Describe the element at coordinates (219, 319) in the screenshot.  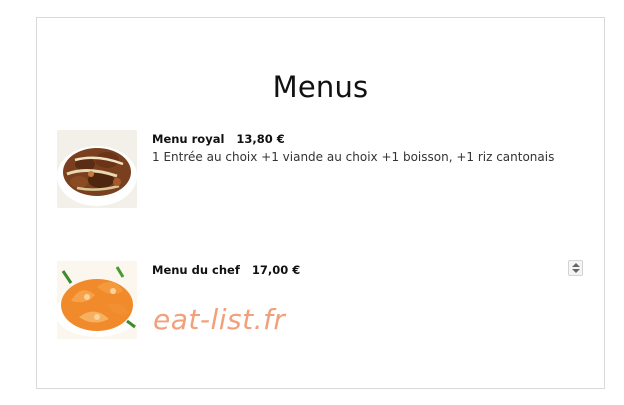
I see `watermark: eat-list.fr` at that location.